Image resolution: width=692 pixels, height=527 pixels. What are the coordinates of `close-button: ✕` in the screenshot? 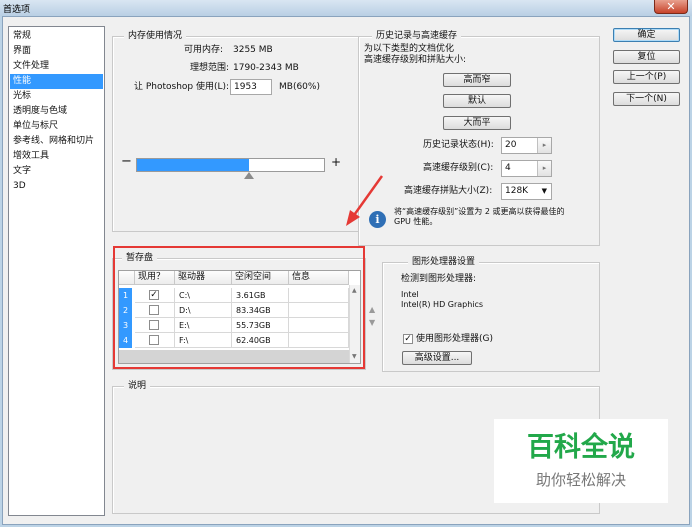 It's located at (671, 7).